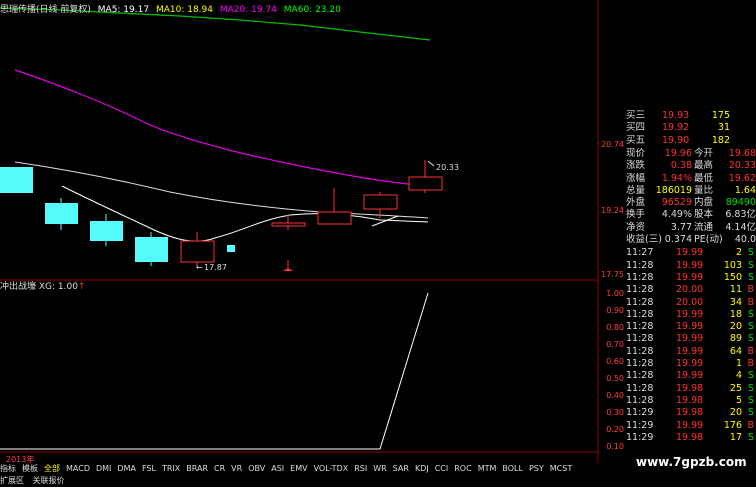 This screenshot has width=756, height=487. What do you see at coordinates (690, 339) in the screenshot?
I see `tick-row: 11:28 19.99 89 S` at bounding box center [690, 339].